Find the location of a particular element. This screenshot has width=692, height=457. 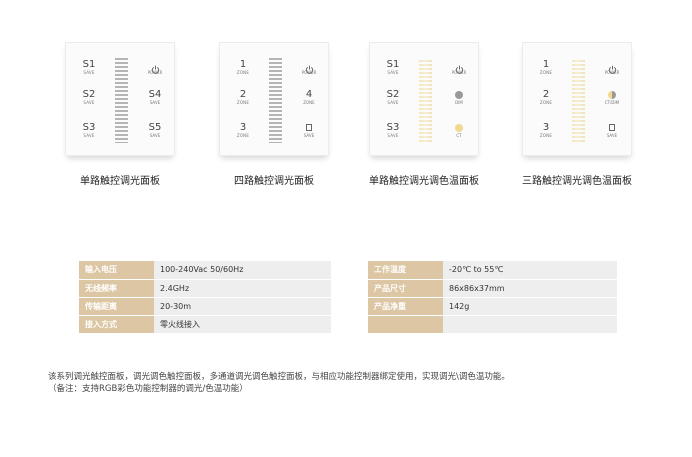

key-sublabel: CT is located at coordinates (459, 135).